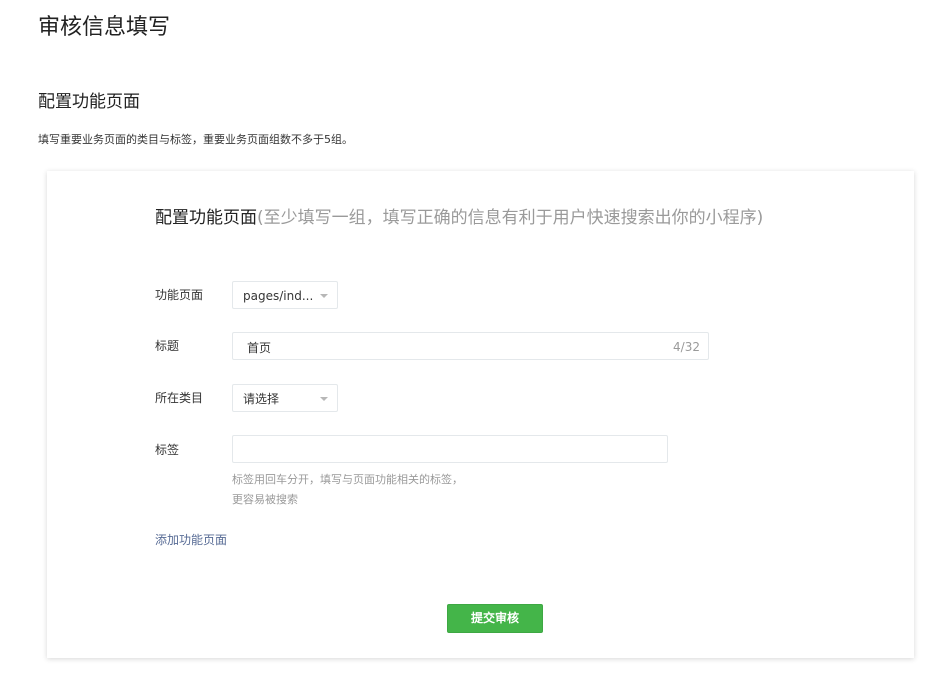 The image size is (935, 674). Describe the element at coordinates (191, 540) in the screenshot. I see `add-function-page-link: 添加功能页面` at that location.